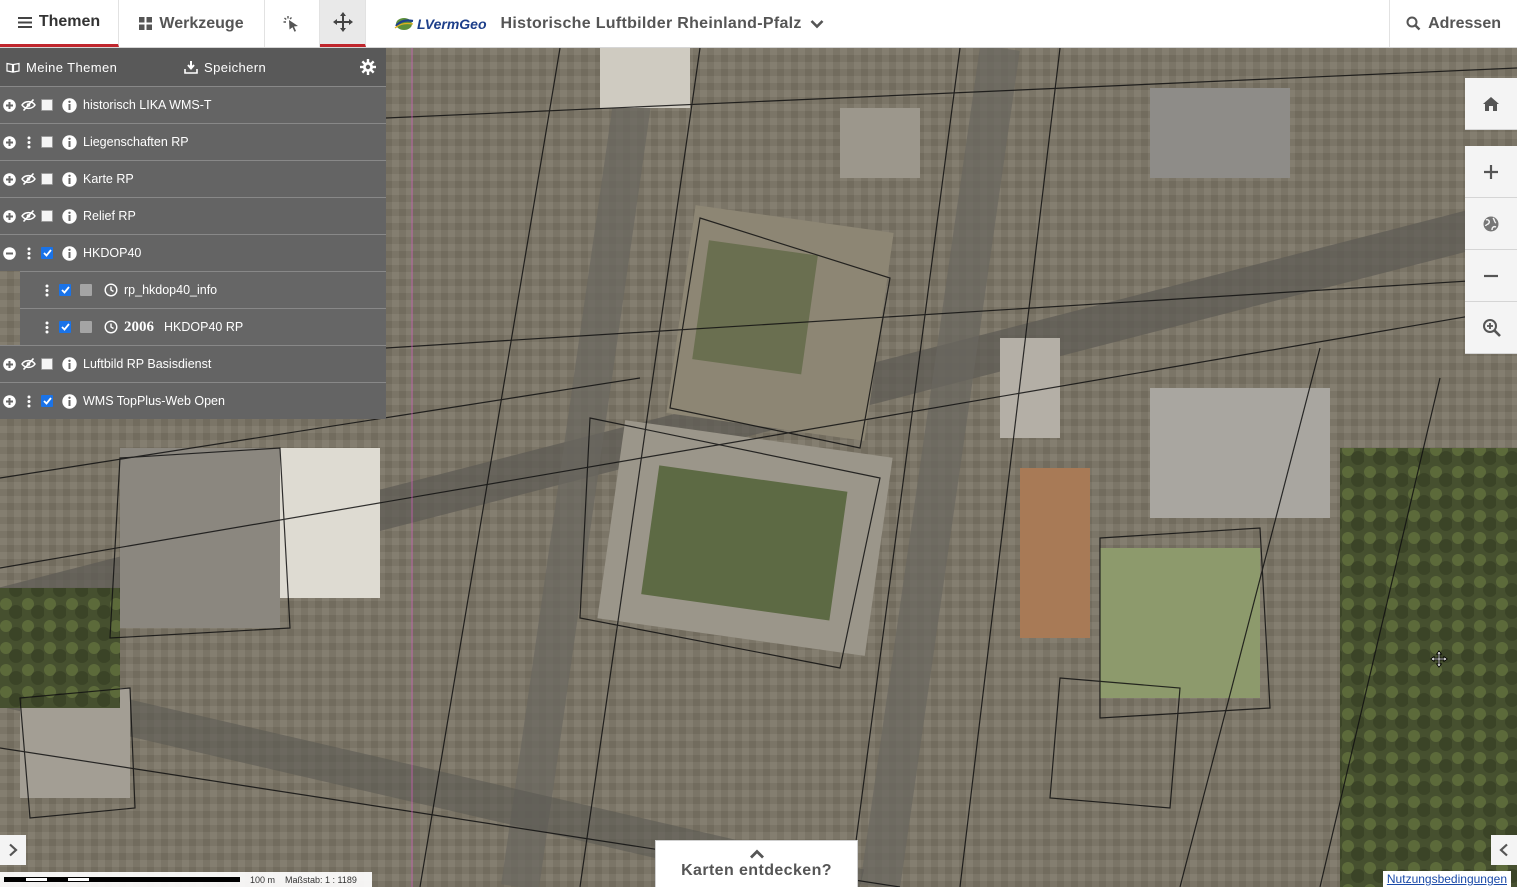 The width and height of the screenshot is (1517, 887). I want to click on app-title-dropdown: Historische Luftbilder Rheinland-Pfalz, so click(662, 23).